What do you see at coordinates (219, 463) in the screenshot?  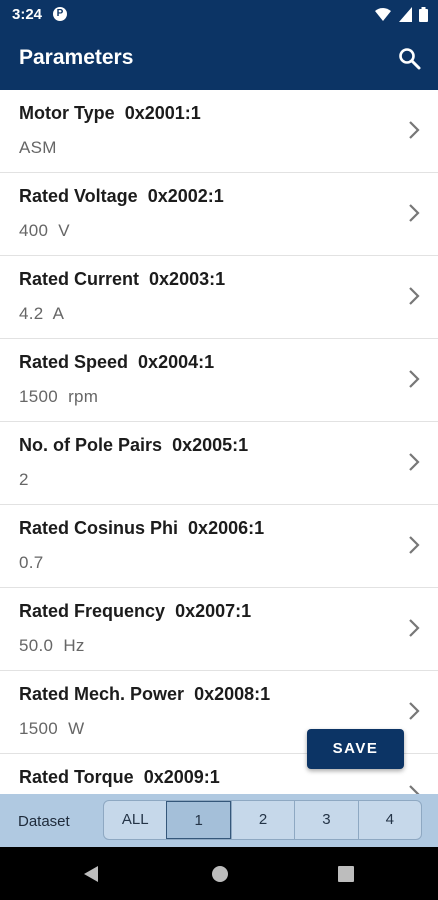 I see `list-item: No. of Pole Pairs 0x2005:1 2` at bounding box center [219, 463].